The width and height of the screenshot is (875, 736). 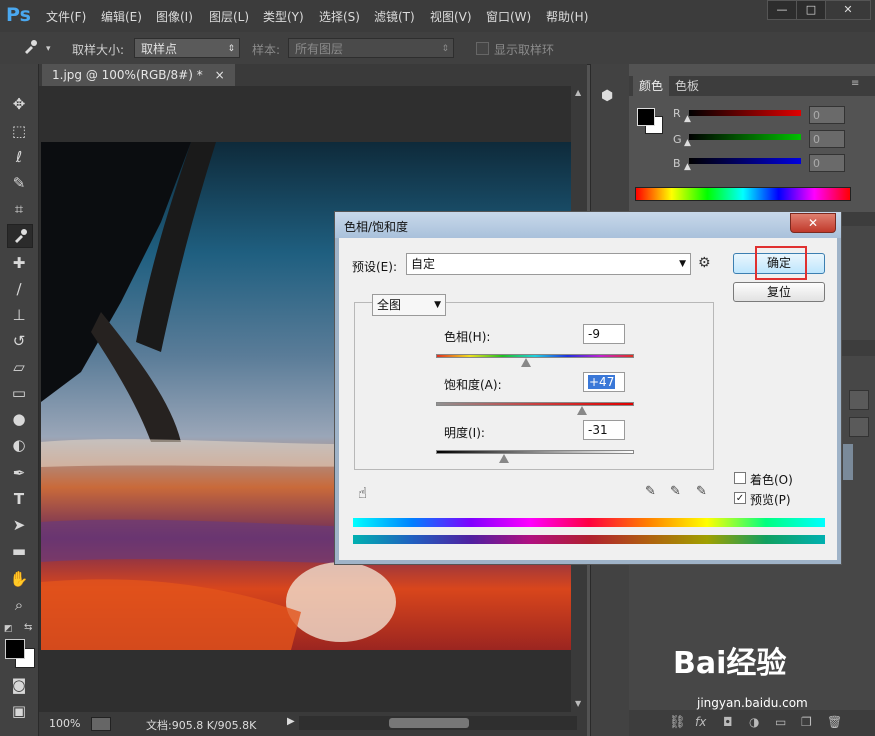 What do you see at coordinates (578, 92) in the screenshot?
I see `scroll-up-icon: ▲` at bounding box center [578, 92].